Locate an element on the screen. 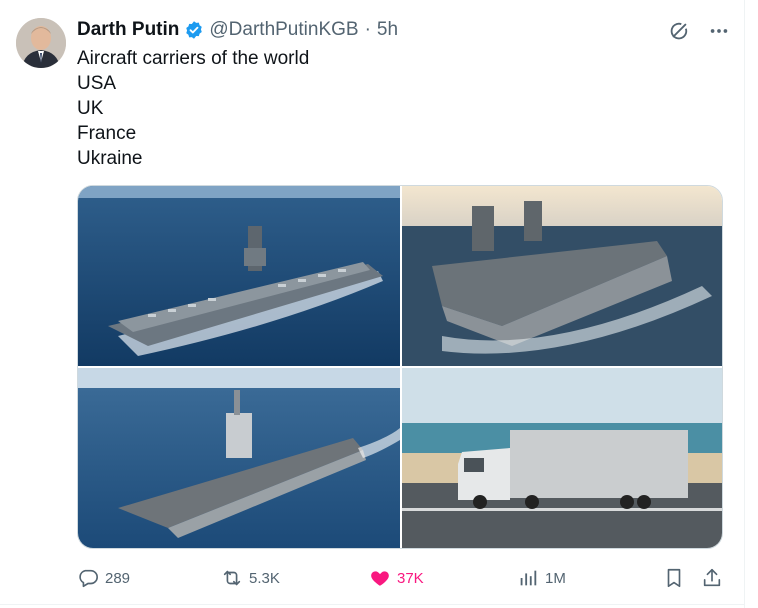  tweet-line: UK is located at coordinates (90, 108).